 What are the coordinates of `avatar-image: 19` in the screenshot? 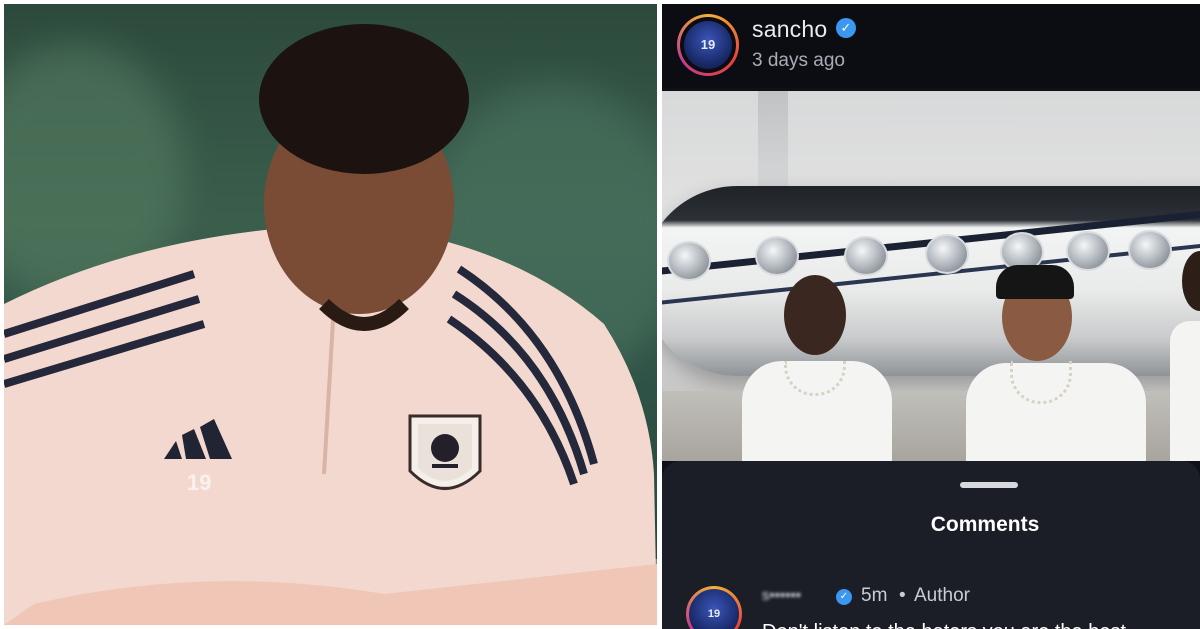 It's located at (708, 45).